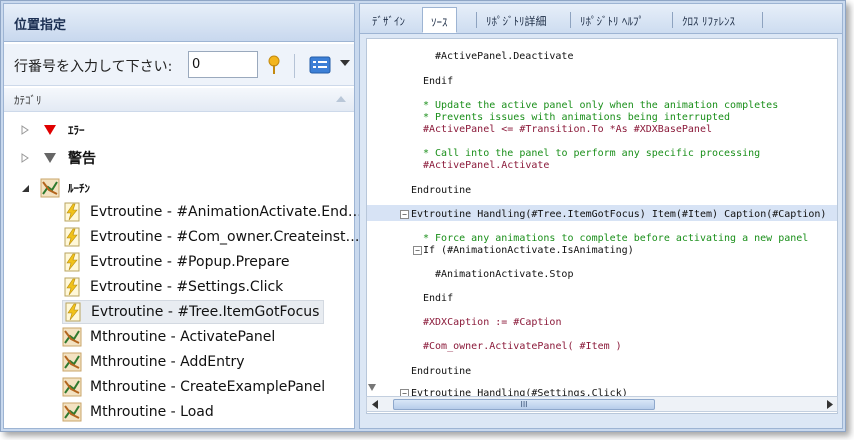 The image size is (854, 440). I want to click on tree-item-routine: Mthroutine - AddEntry, so click(155, 362).